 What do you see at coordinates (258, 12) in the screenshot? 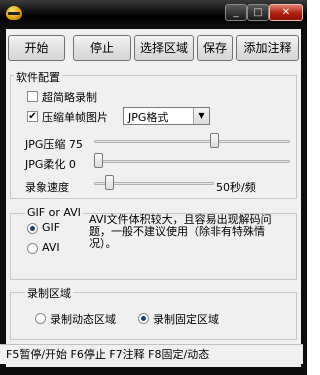
I see `maximize-button: □` at bounding box center [258, 12].